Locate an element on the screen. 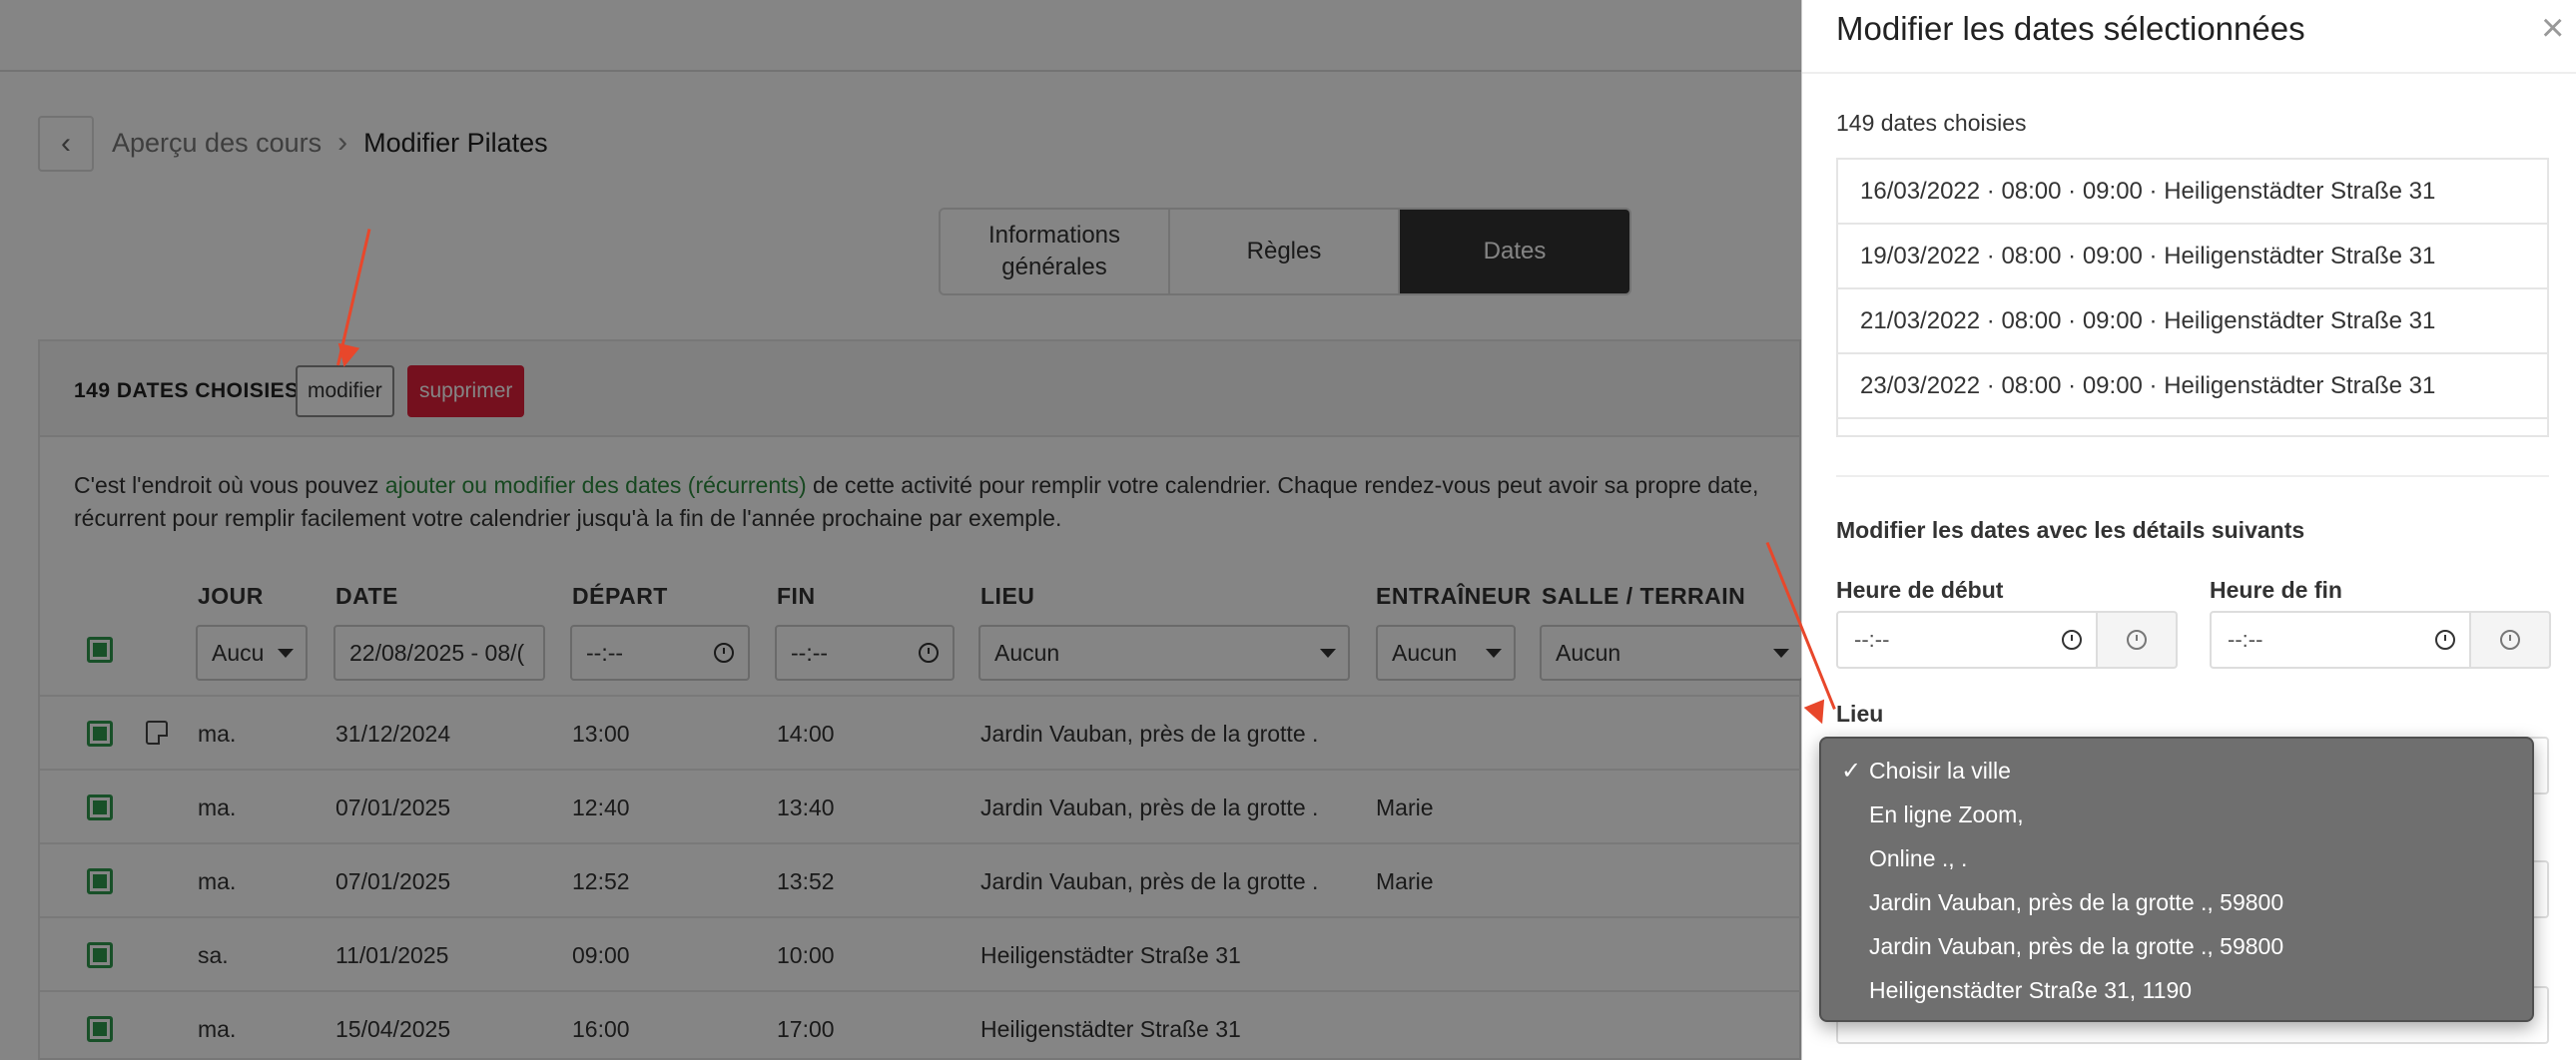  option-label: Choisir la ville is located at coordinates (1940, 771).